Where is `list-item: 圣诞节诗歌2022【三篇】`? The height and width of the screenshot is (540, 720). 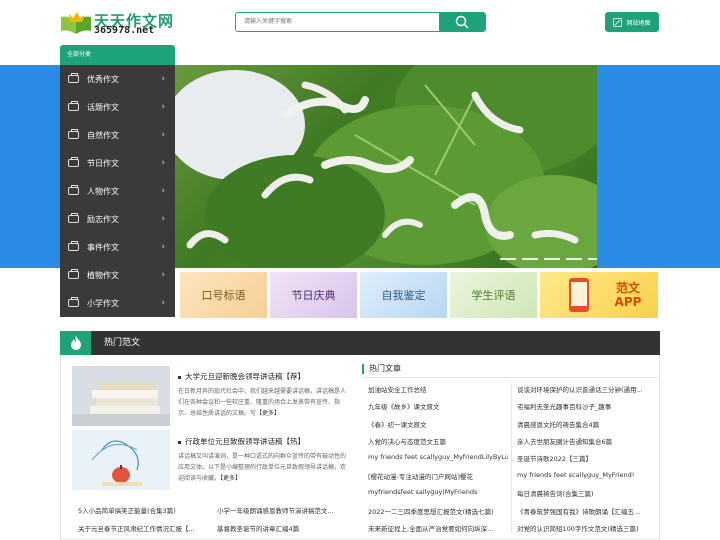
list-item: 圣诞节诗歌2022【三篇】 is located at coordinates (587, 458).